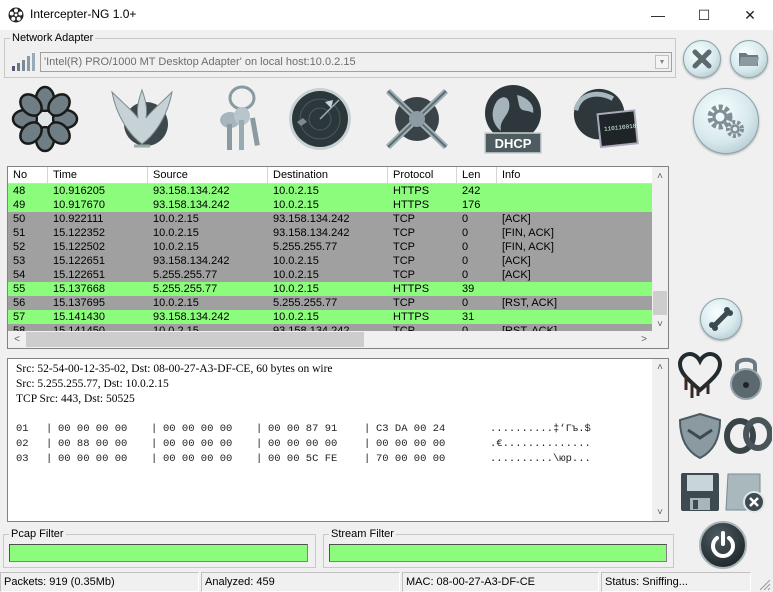 This screenshot has width=773, height=592. What do you see at coordinates (331, 289) in the screenshot?
I see `table-row: 55 15.137668 5.255.255.77 10.0.2.15 HTTPS 39` at bounding box center [331, 289].